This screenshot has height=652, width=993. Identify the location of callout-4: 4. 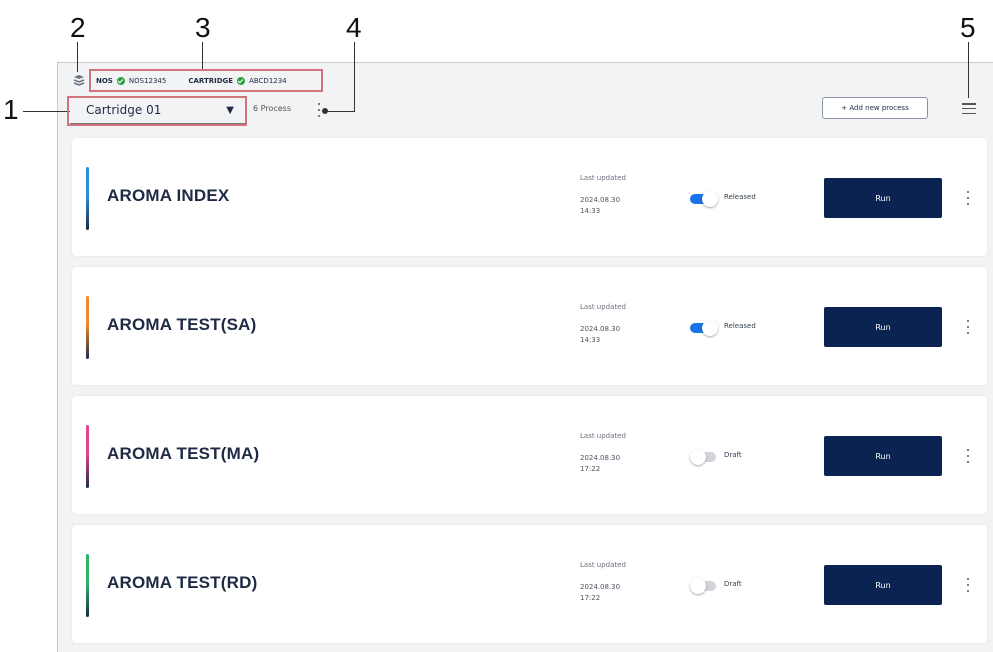
(354, 27).